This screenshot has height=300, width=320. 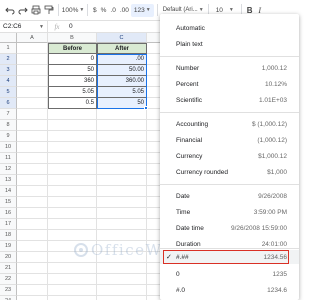 What do you see at coordinates (8, 268) in the screenshot?
I see `row-header: 21` at bounding box center [8, 268].